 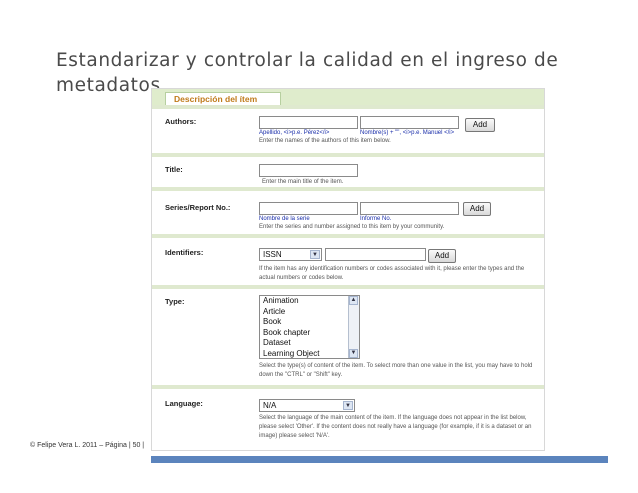 What do you see at coordinates (308, 122) in the screenshot?
I see `author-last-name-input` at bounding box center [308, 122].